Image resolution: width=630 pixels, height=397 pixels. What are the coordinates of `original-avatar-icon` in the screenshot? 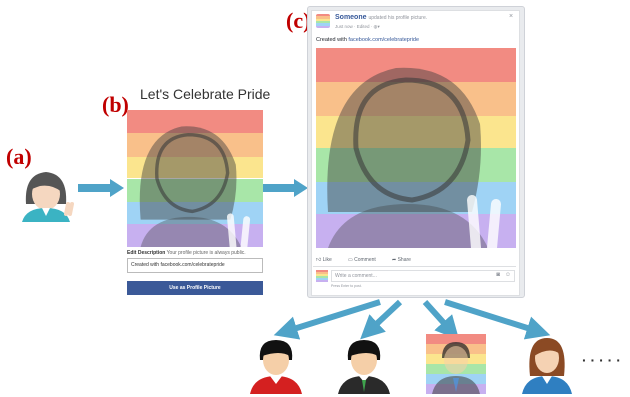 It's located at (48, 197).